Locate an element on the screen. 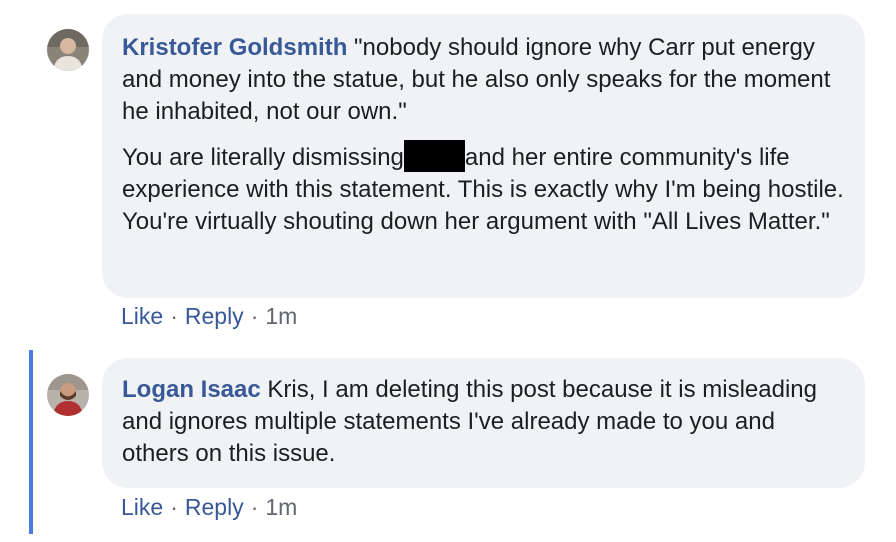  kristofer-avatar is located at coordinates (68, 50).